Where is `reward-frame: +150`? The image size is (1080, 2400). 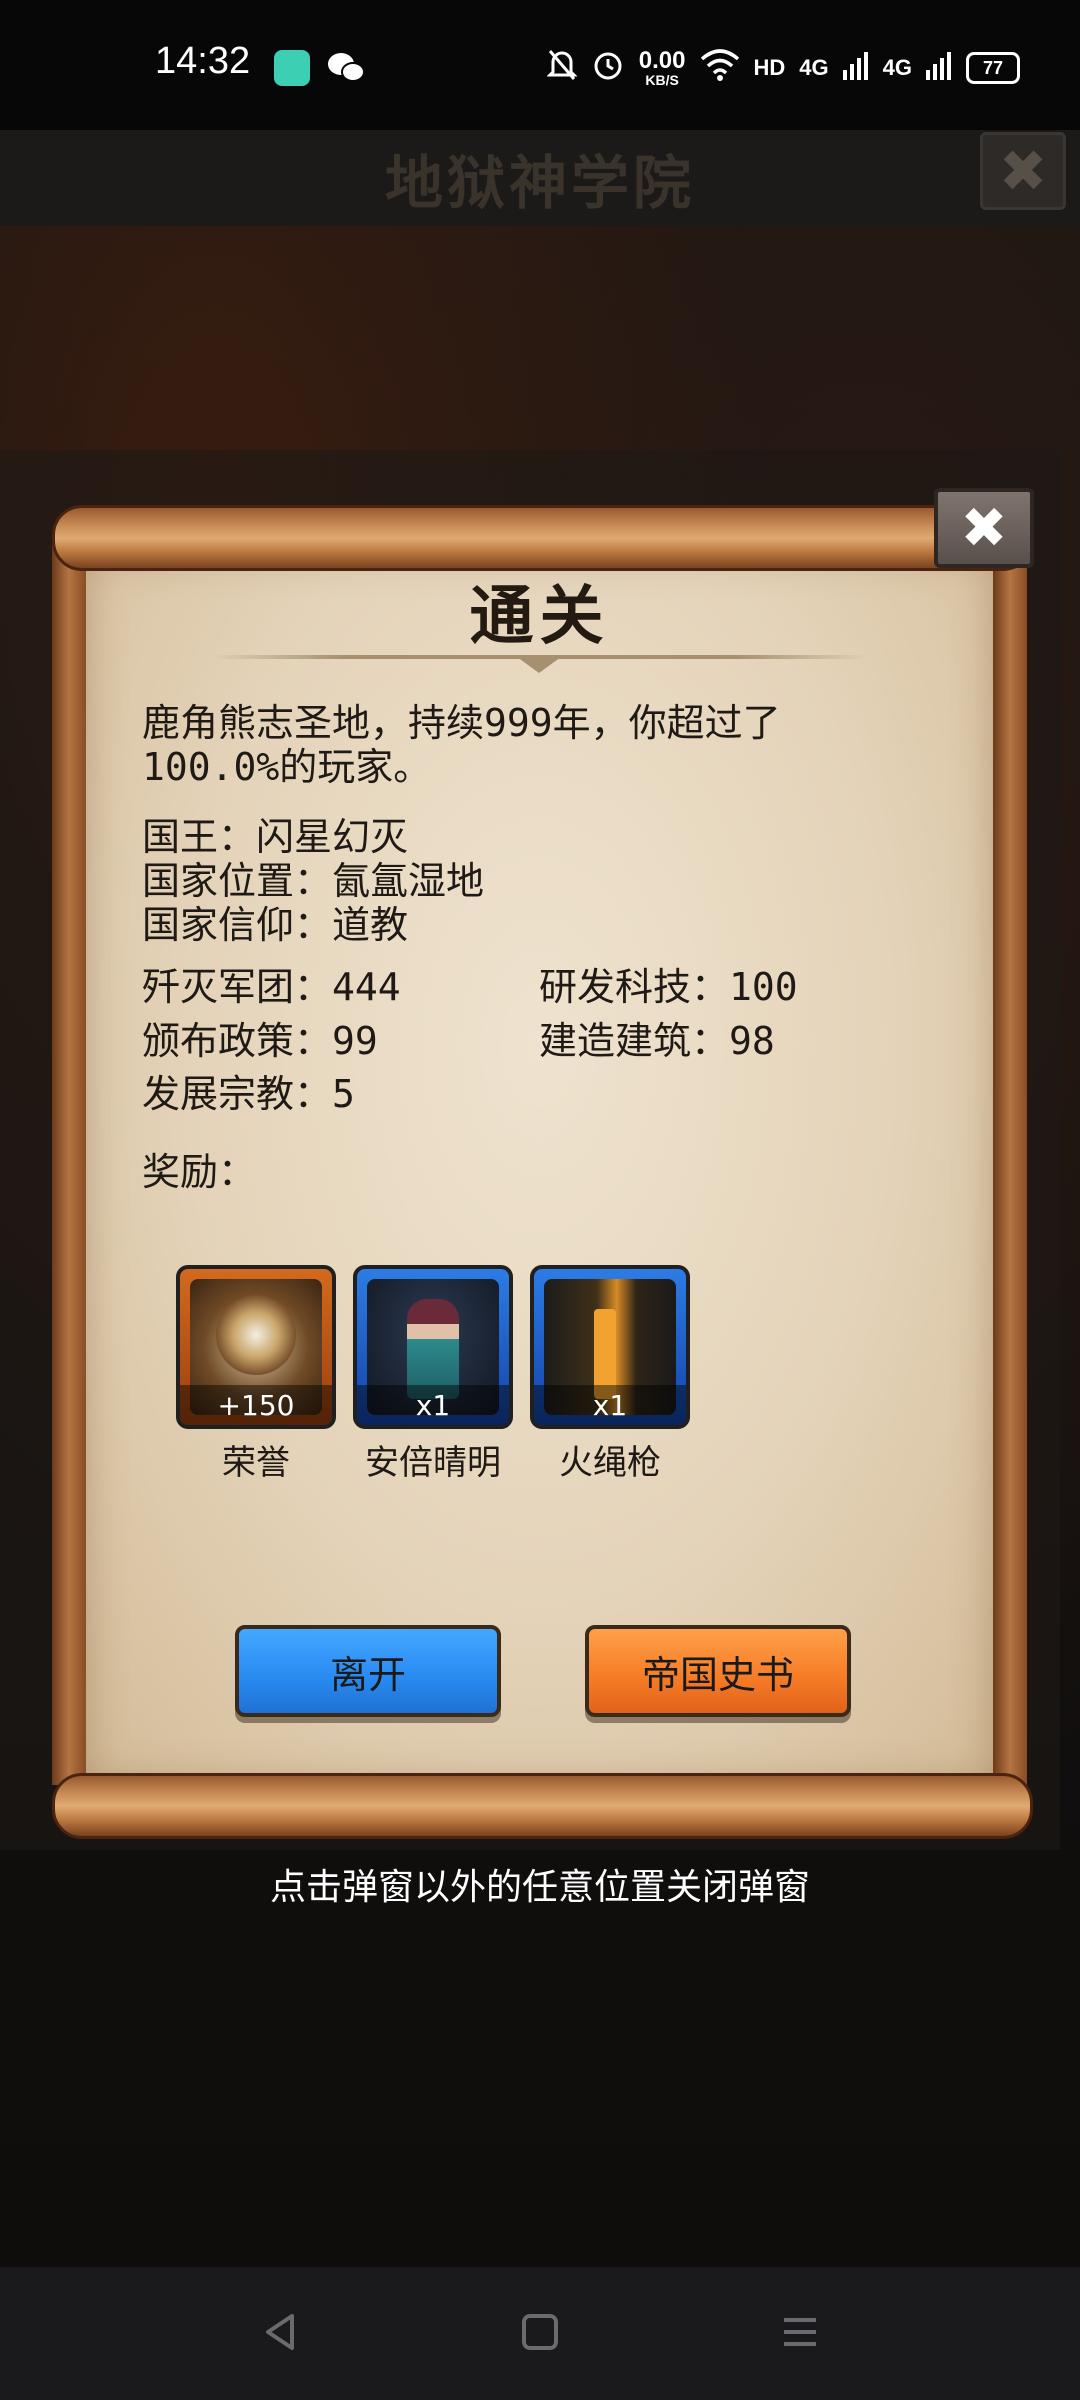 reward-frame: +150 is located at coordinates (256, 1347).